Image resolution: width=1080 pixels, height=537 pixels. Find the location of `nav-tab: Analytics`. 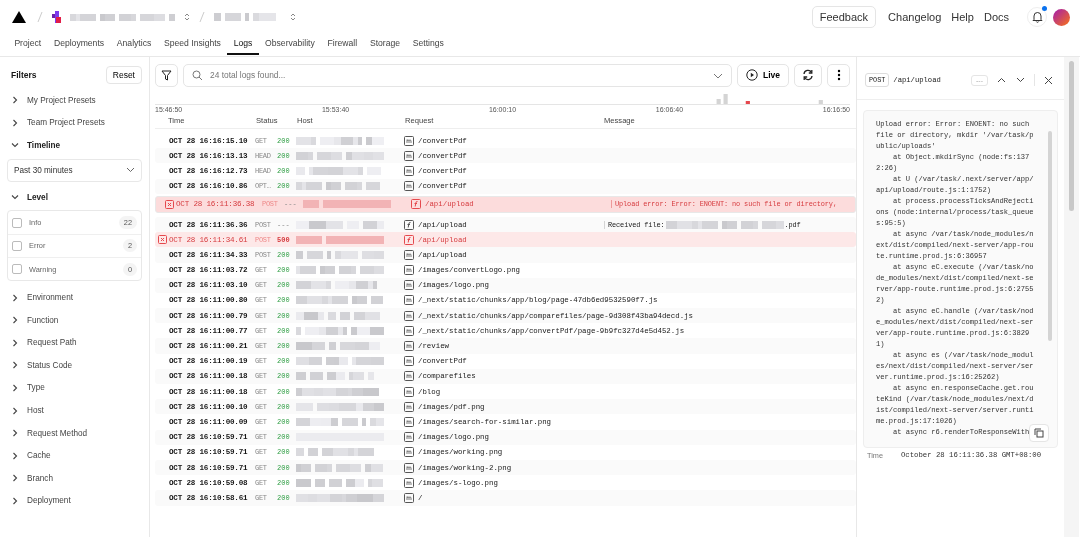

nav-tab: Analytics is located at coordinates (134, 44).